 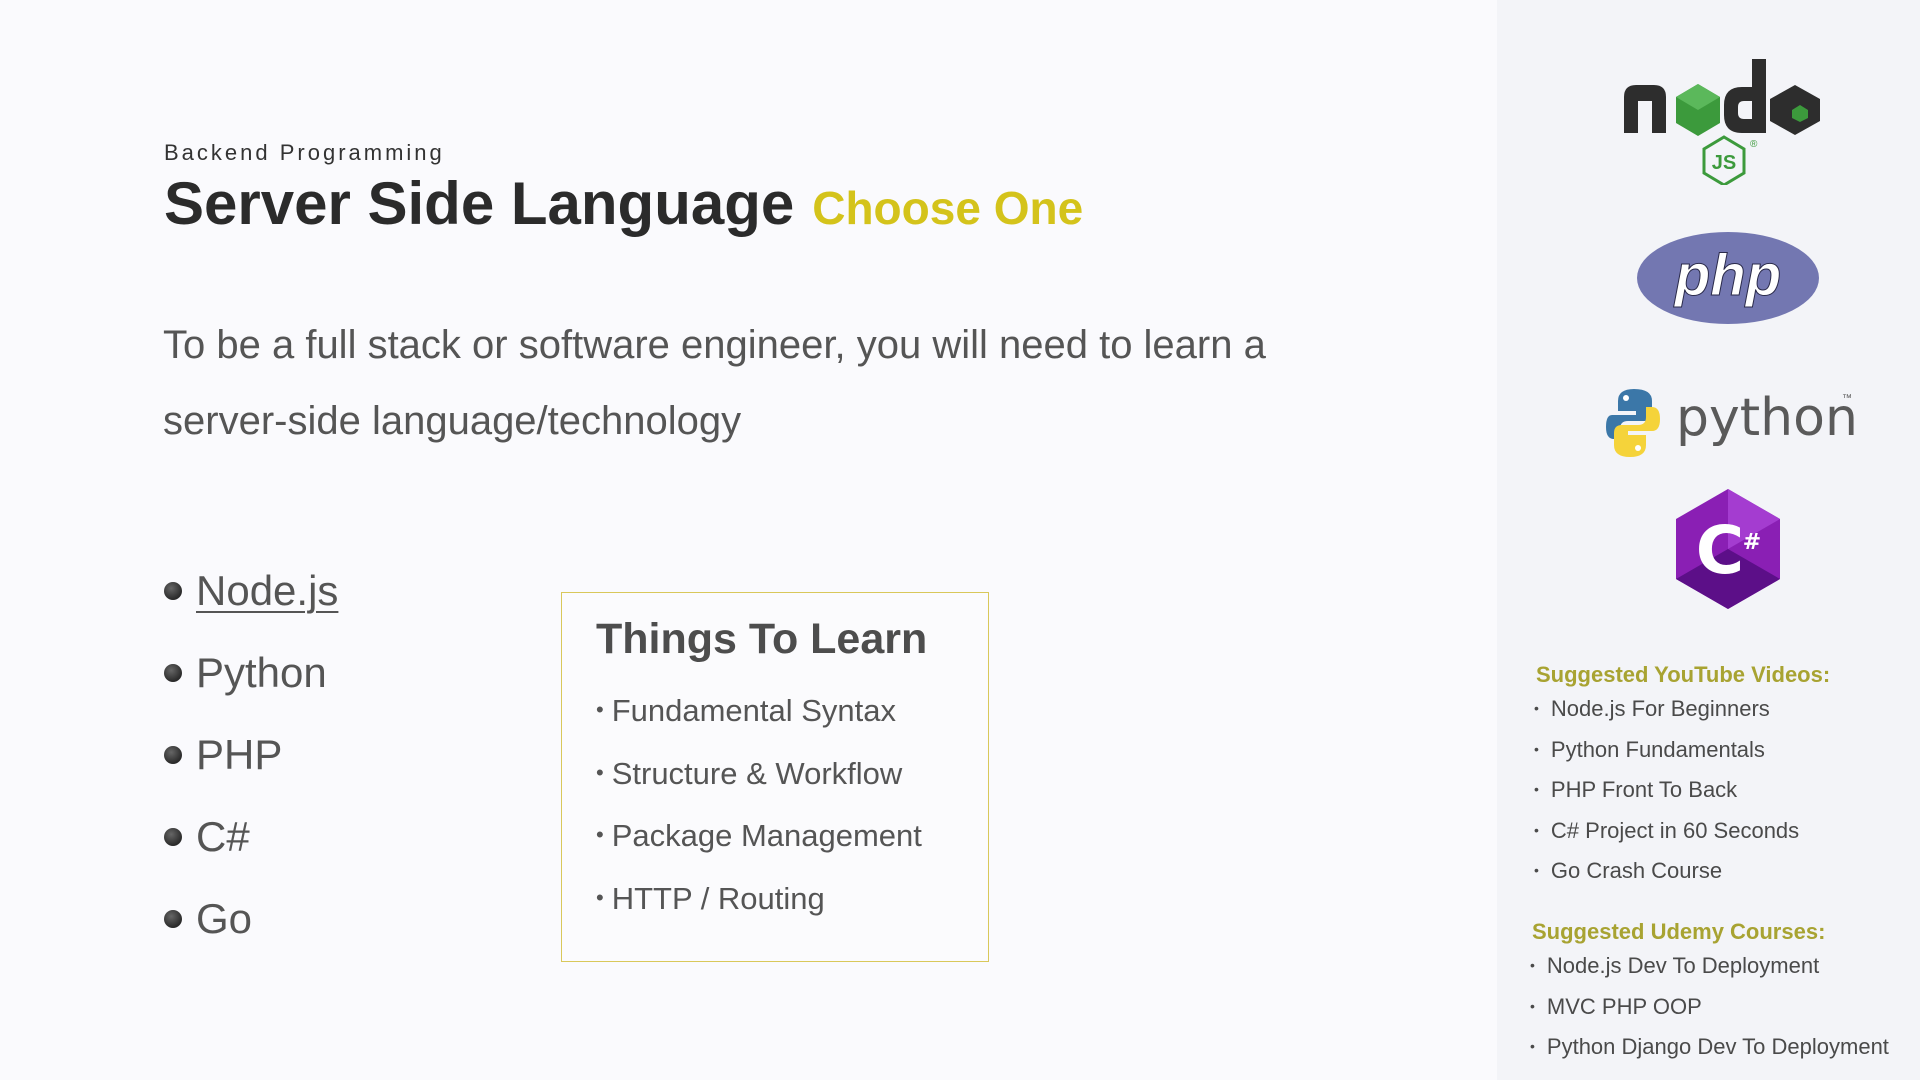 I want to click on youtube-suggestion-item: • Python Fundamentals, so click(x=1666, y=757).